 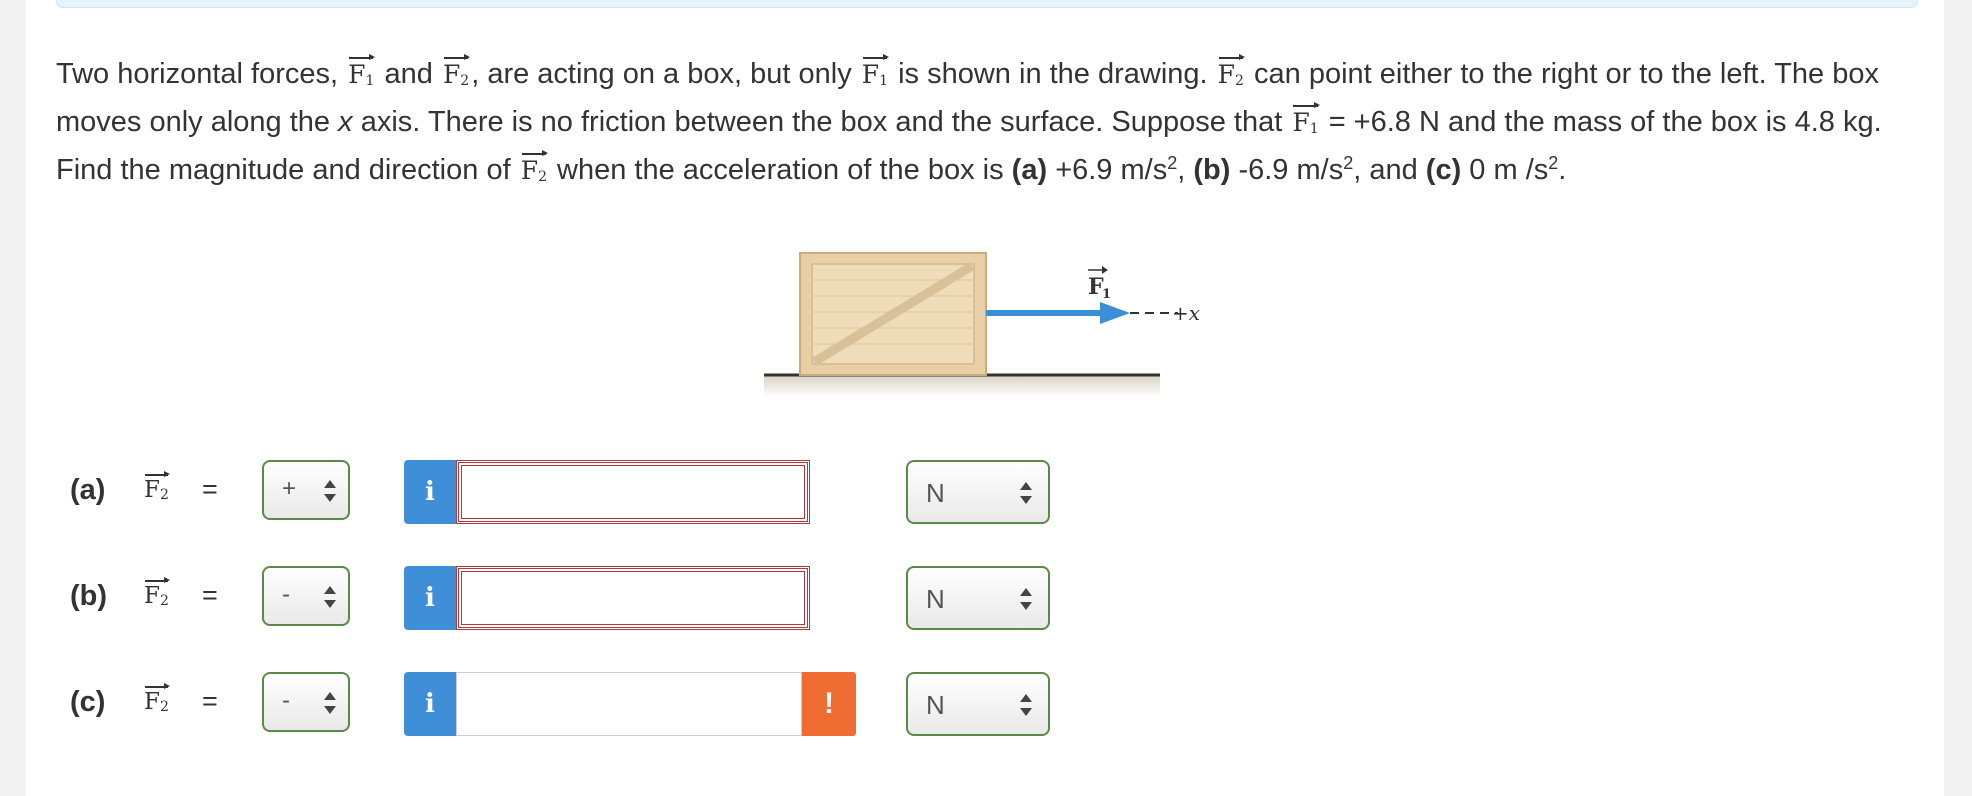 I want to click on answer-row-c: (c) F2 = - i ! N, so click(x=570, y=704).